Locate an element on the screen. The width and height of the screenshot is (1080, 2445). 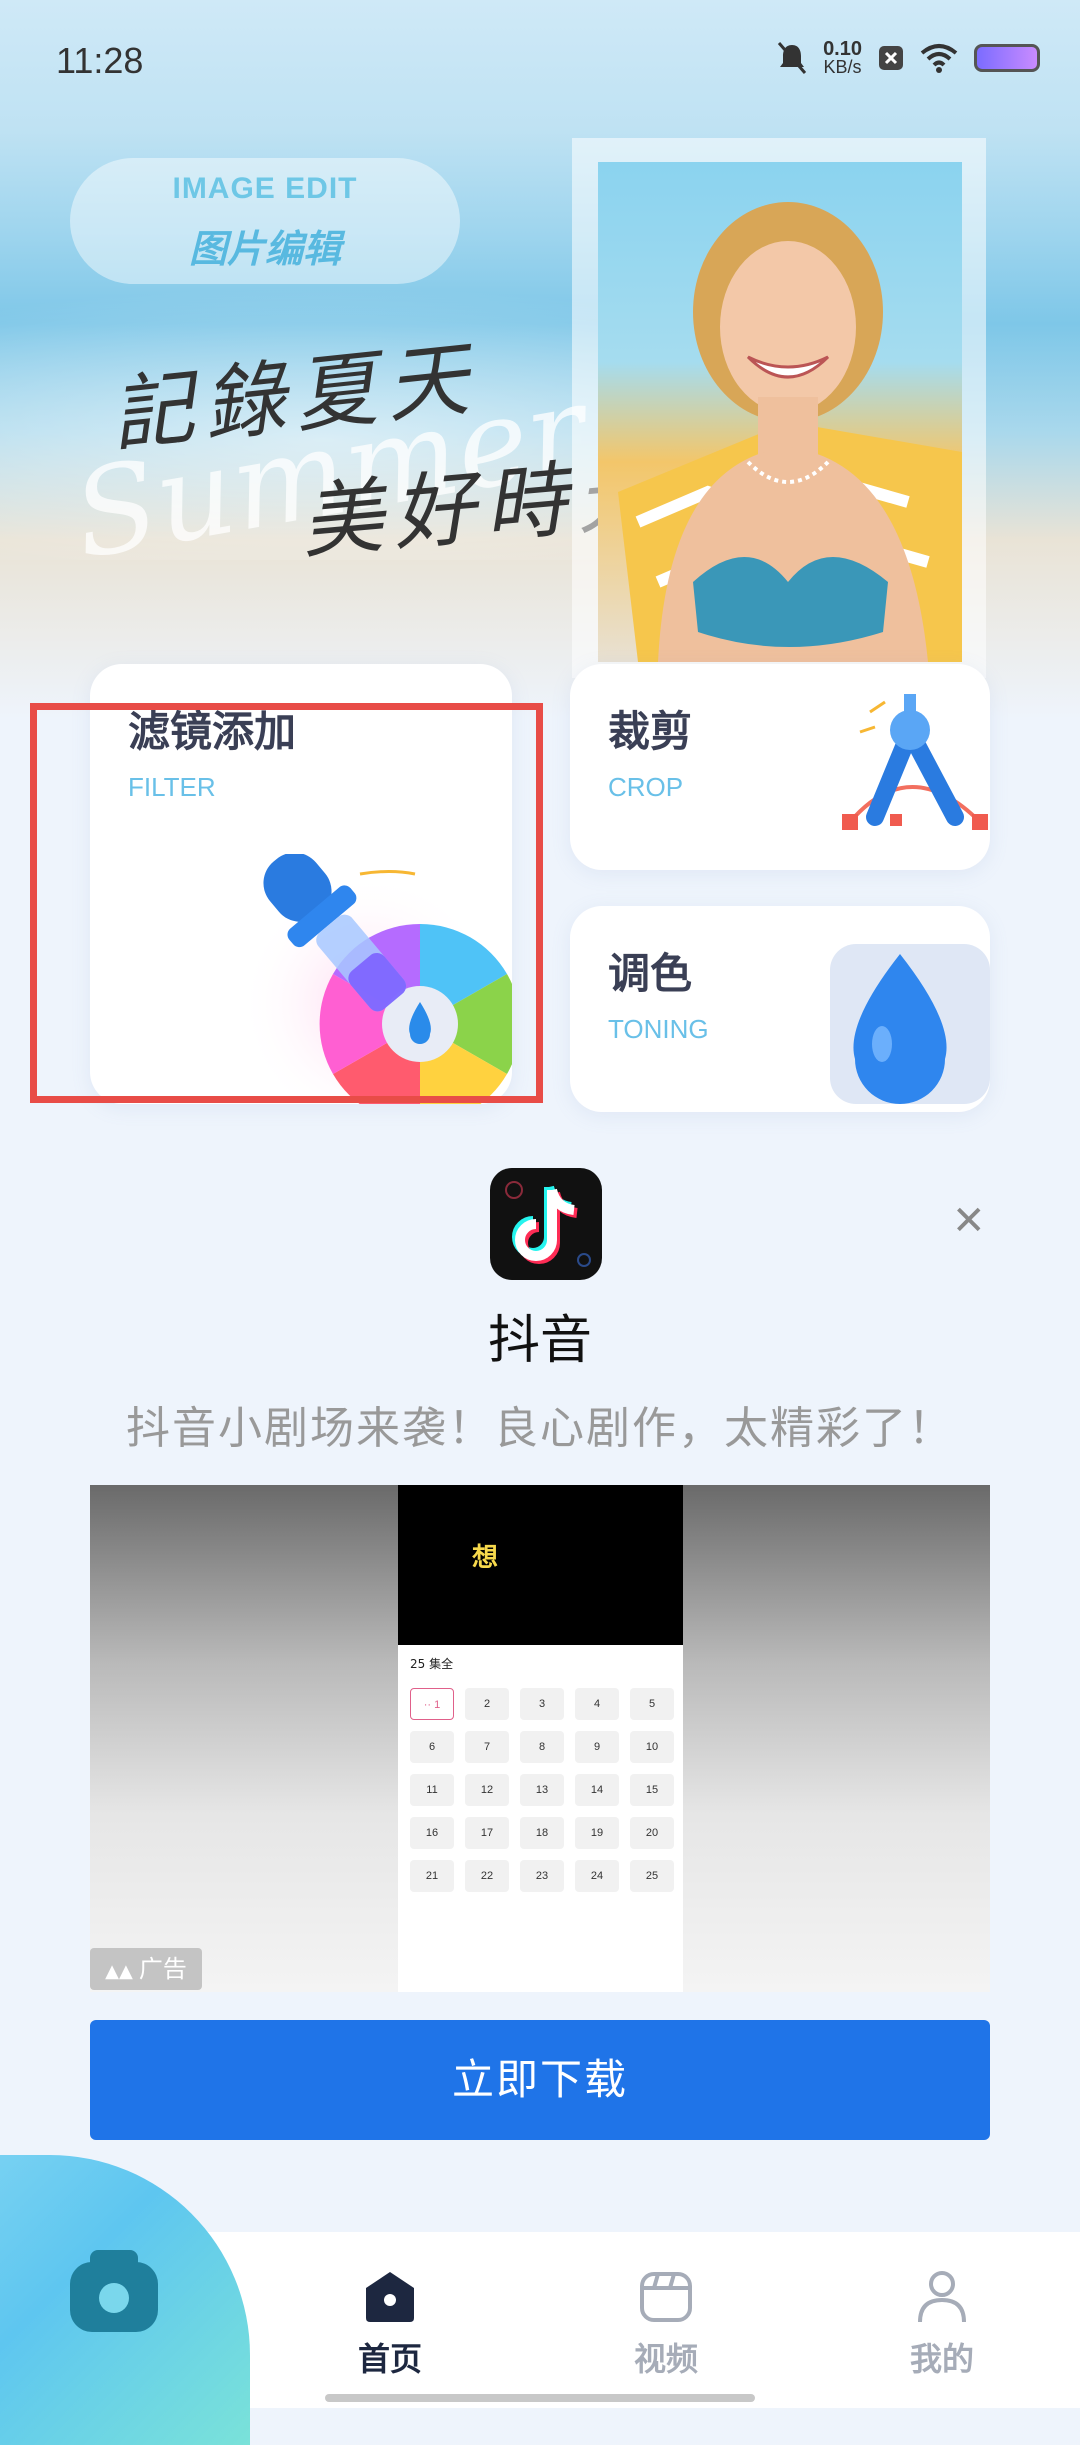
episode-item: 11 is located at coordinates (432, 1790).